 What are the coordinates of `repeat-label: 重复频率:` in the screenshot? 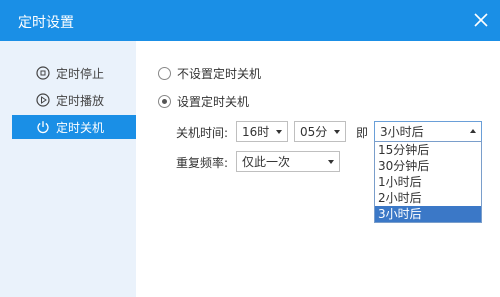 It's located at (202, 163).